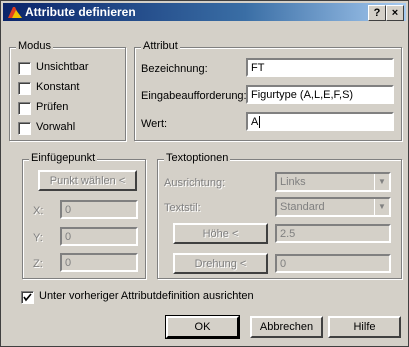 The image size is (409, 347). What do you see at coordinates (220, 233) in the screenshot?
I see `hoehe-button: Höhe <` at bounding box center [220, 233].